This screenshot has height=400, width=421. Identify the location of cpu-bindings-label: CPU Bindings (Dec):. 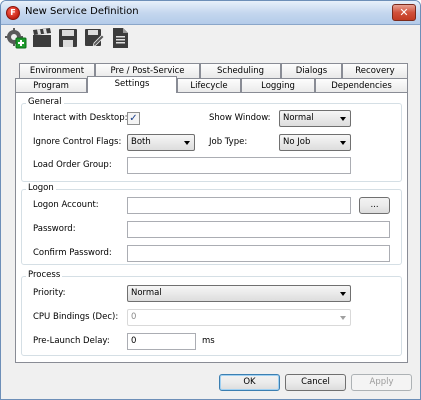
(76, 317).